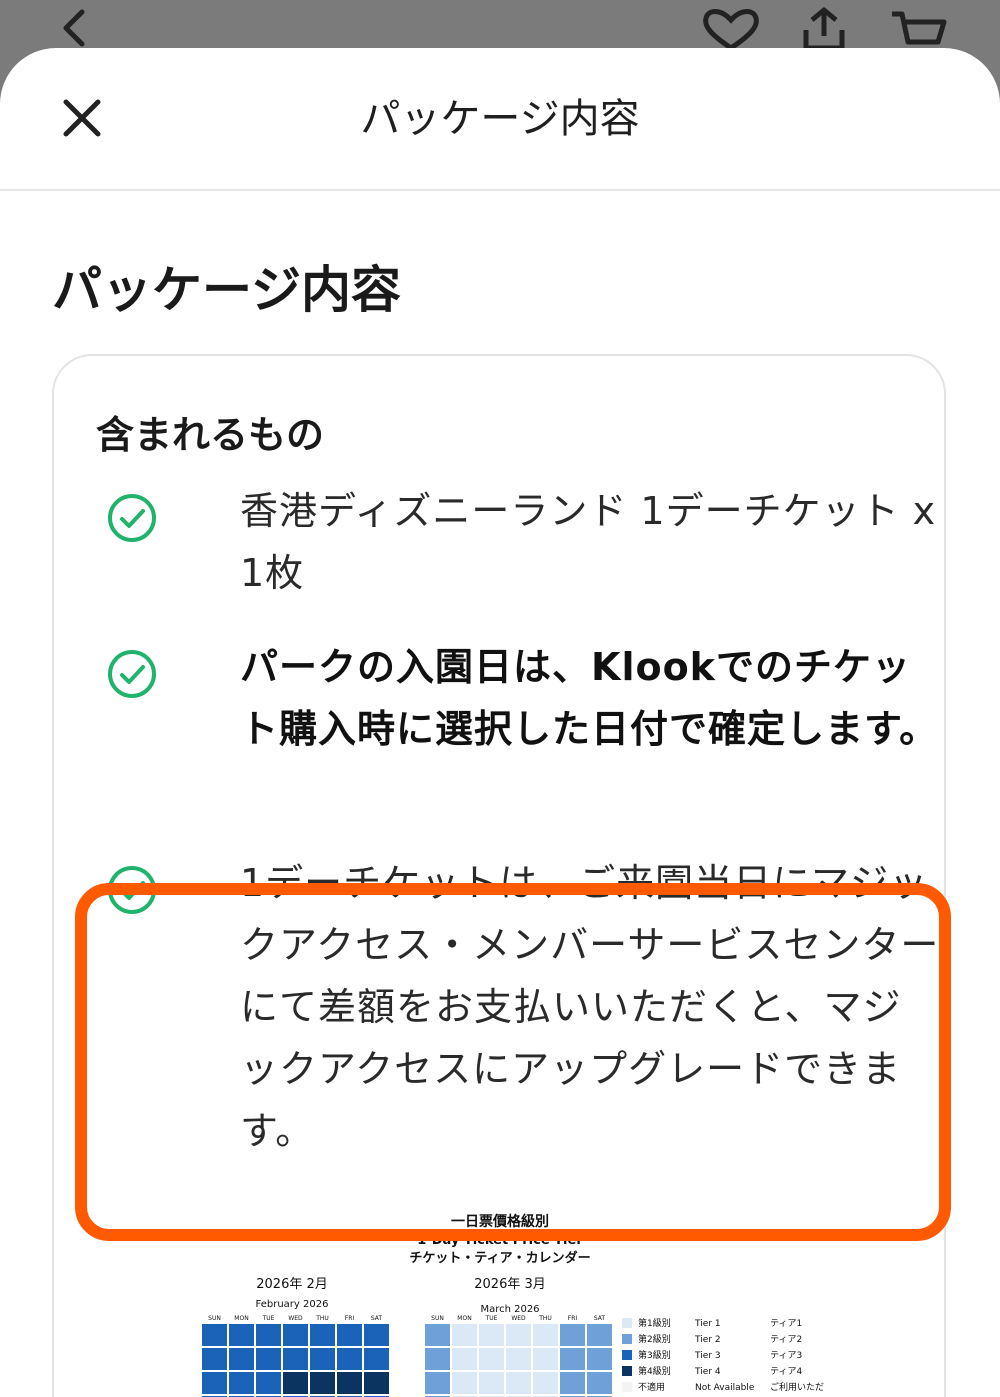 The width and height of the screenshot is (1000, 1397). What do you see at coordinates (654, 1371) in the screenshot?
I see `legend-label-cn: 第4級別` at bounding box center [654, 1371].